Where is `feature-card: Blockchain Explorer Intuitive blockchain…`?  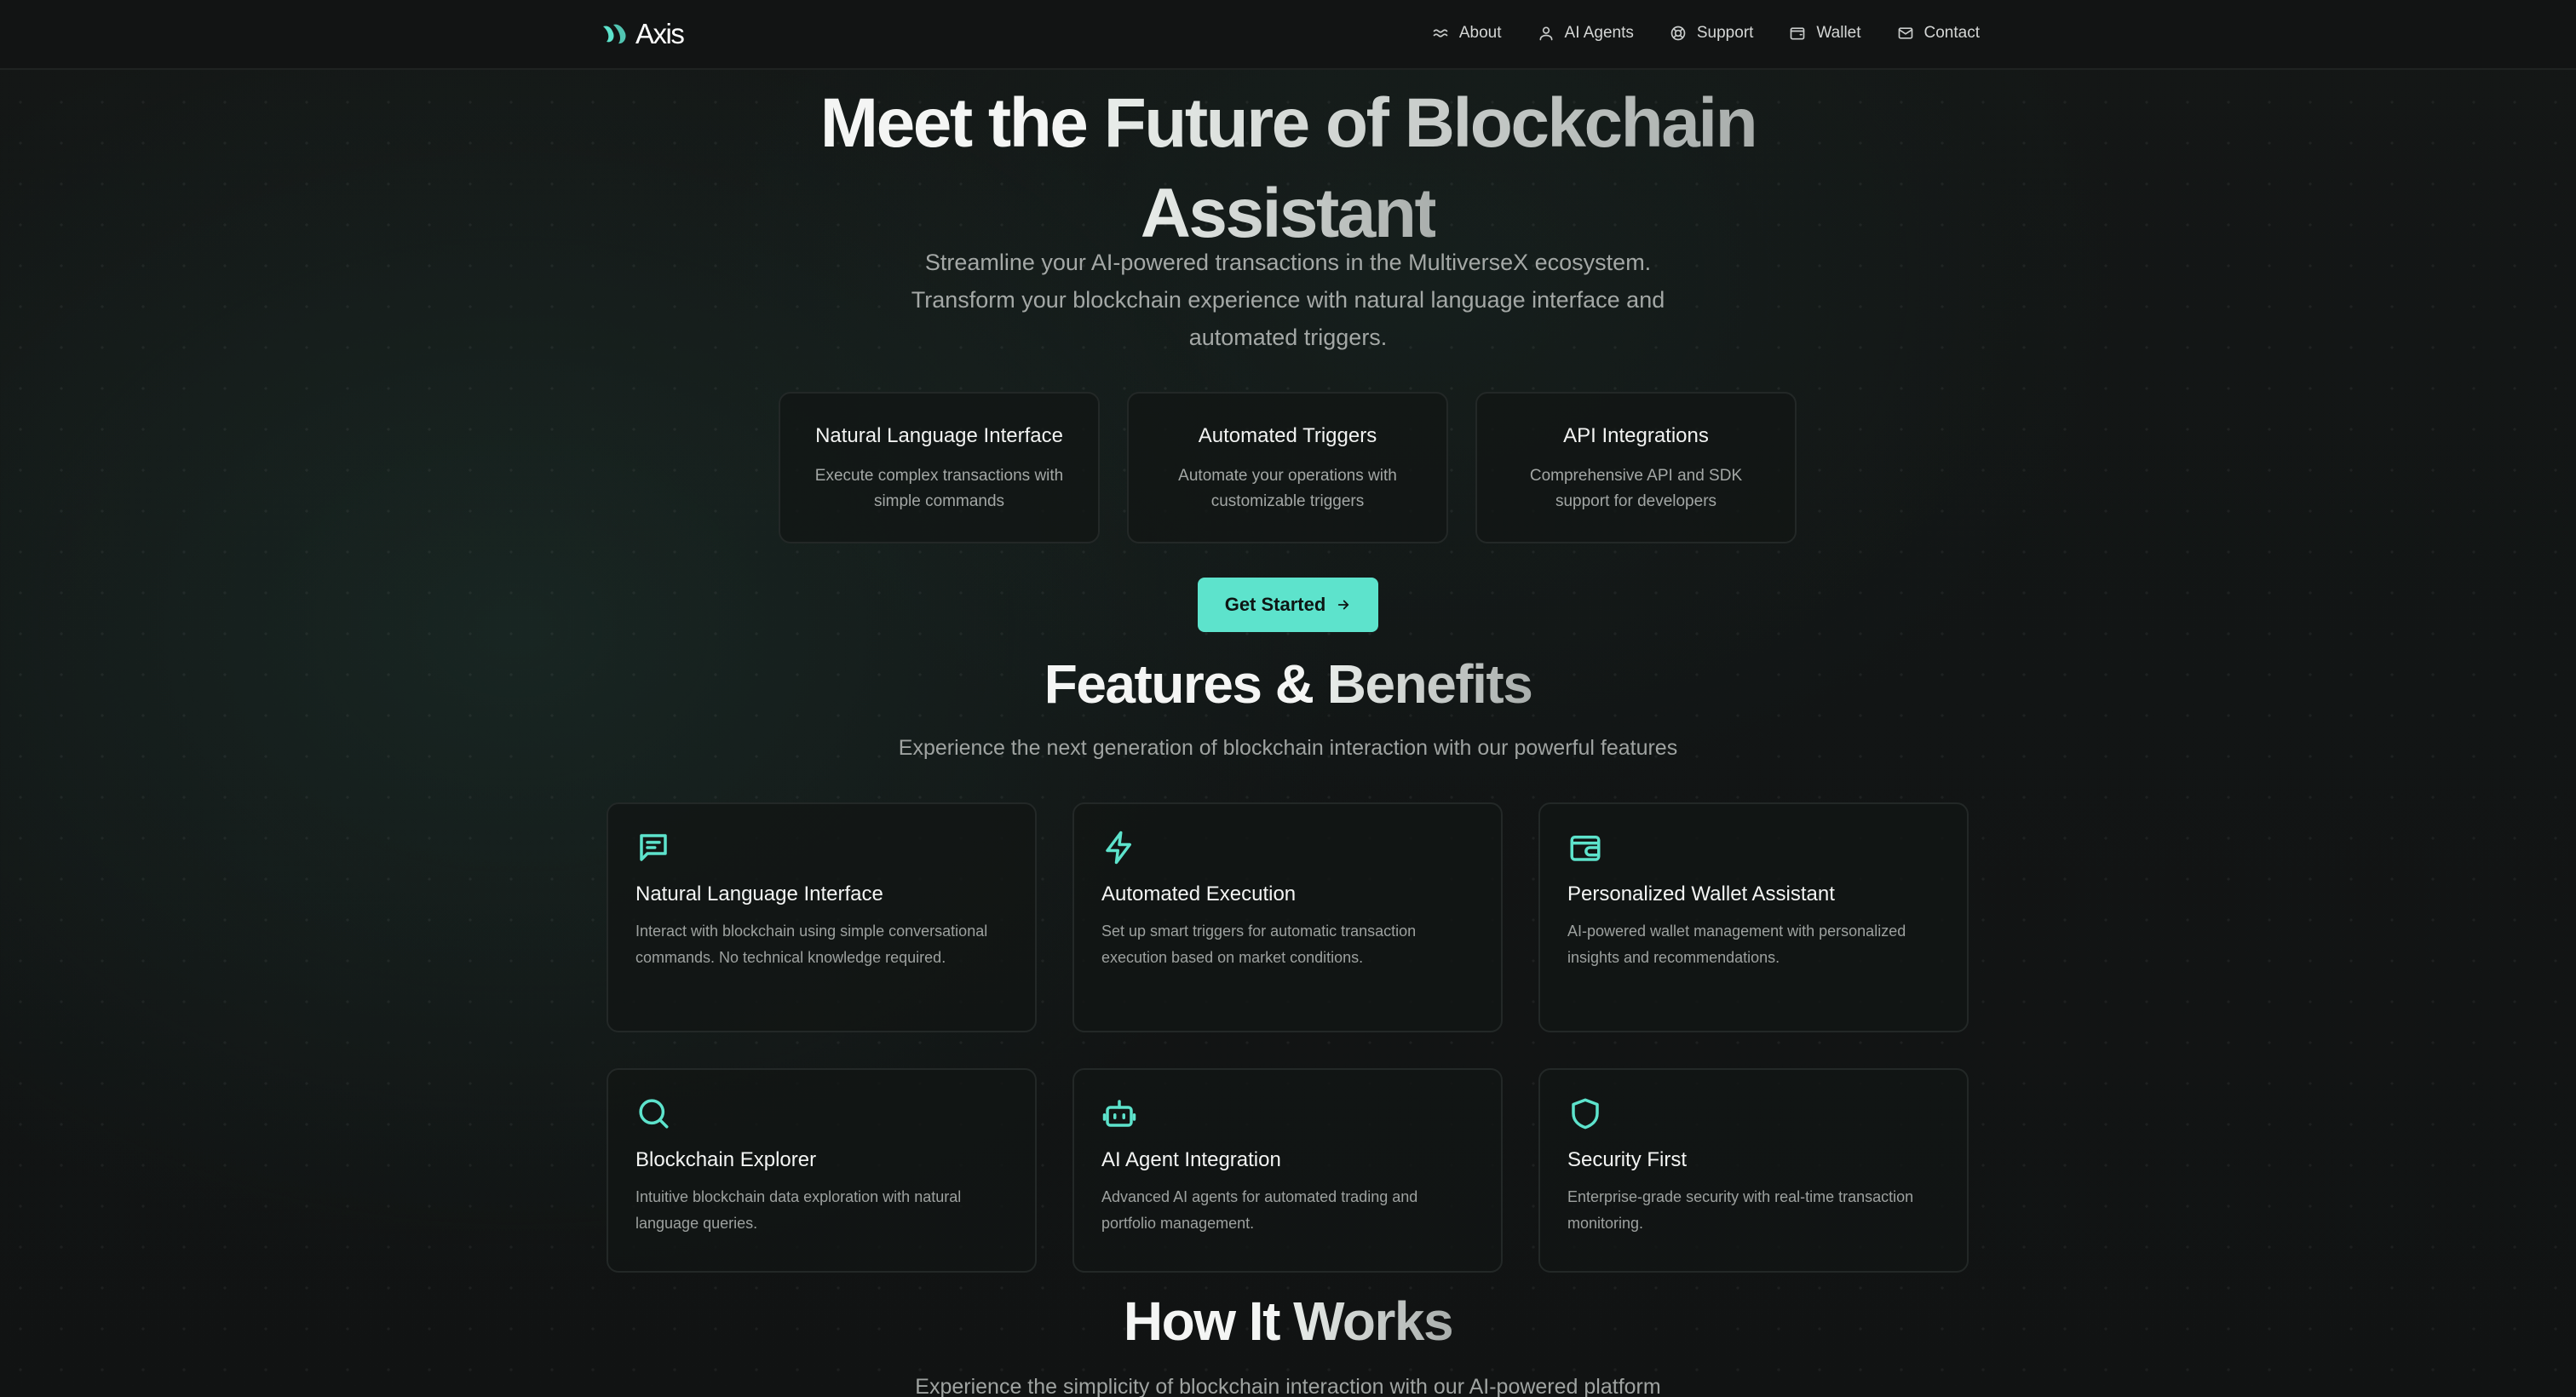
feature-card: Blockchain Explorer Intuitive blockchain… is located at coordinates (822, 1170).